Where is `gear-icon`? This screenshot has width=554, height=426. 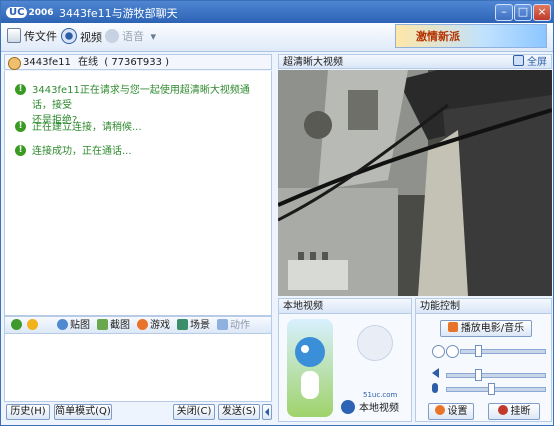
gear-icon is located at coordinates (439, 410).